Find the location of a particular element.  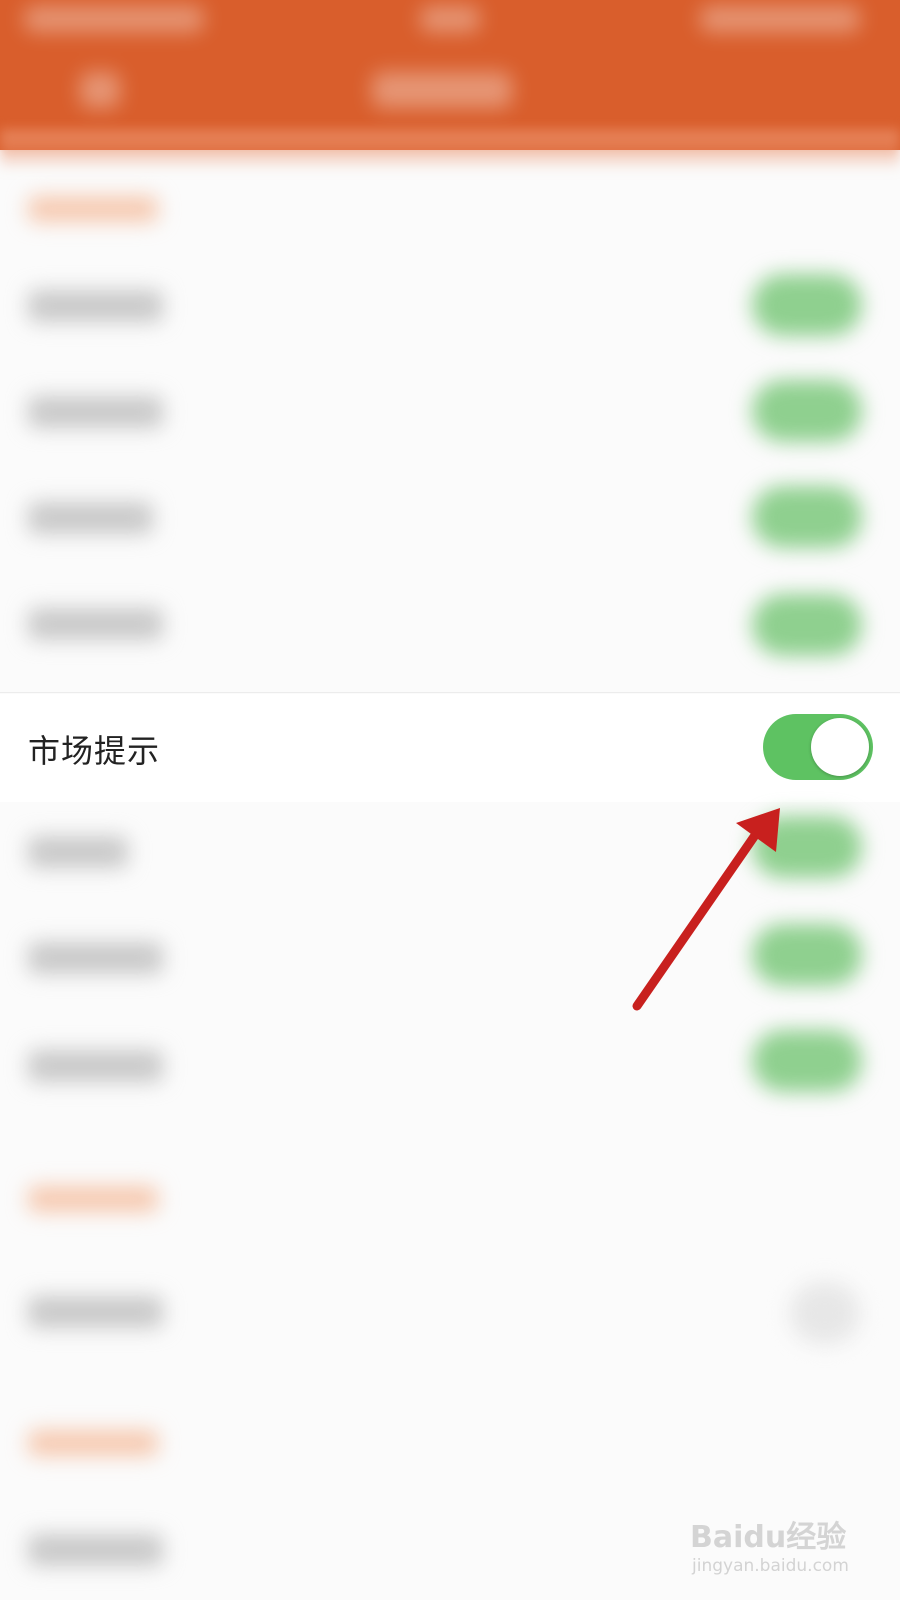

watermark-brand: Baidu经验 is located at coordinates (768, 1537).